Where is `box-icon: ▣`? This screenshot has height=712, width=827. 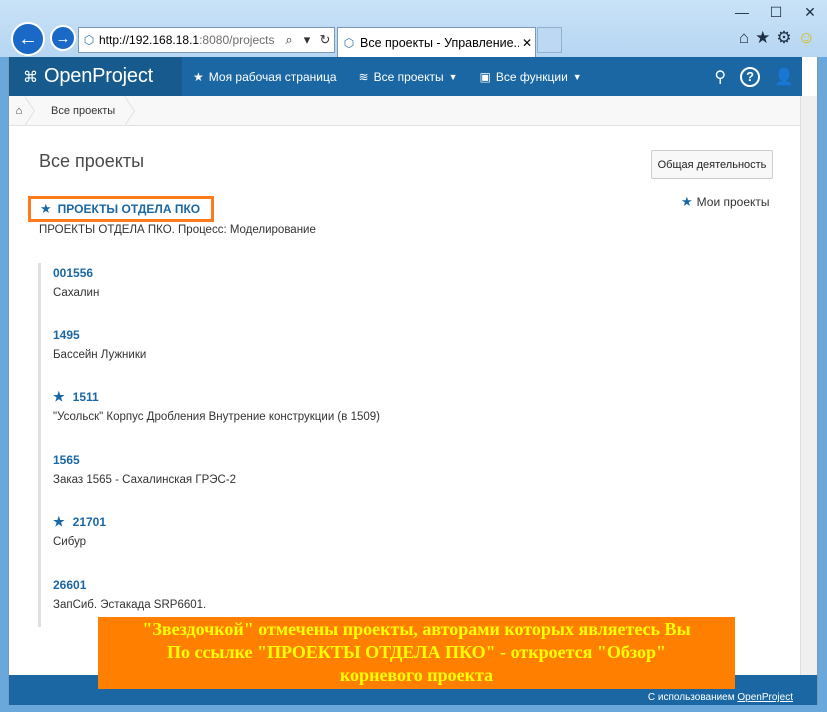 box-icon: ▣ is located at coordinates (485, 76).